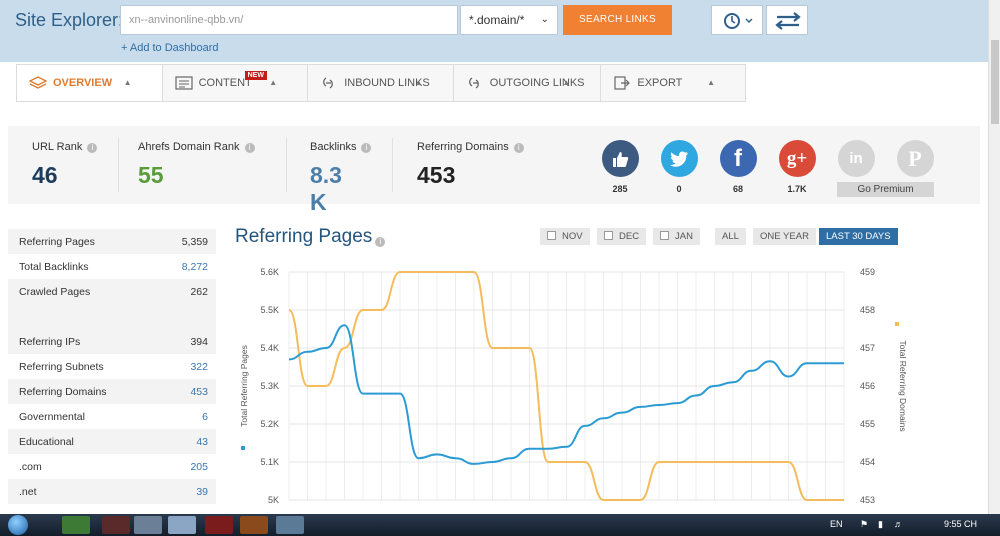  What do you see at coordinates (195, 267) in the screenshot?
I see `metric-value: 8,272` at bounding box center [195, 267].